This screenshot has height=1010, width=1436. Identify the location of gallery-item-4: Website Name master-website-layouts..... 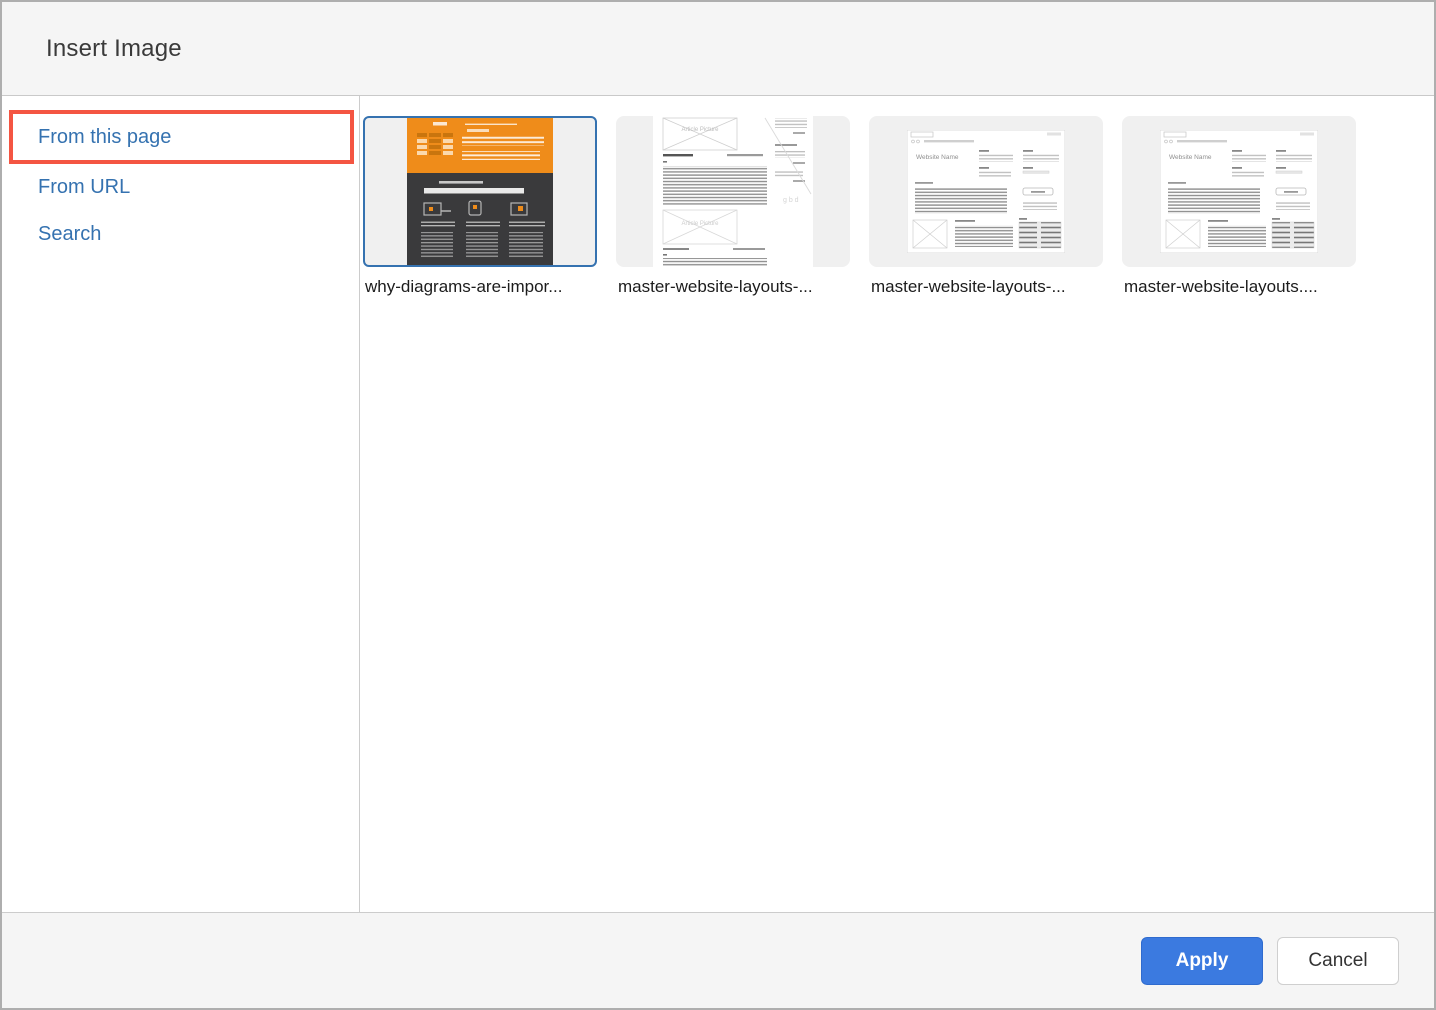
(1239, 206).